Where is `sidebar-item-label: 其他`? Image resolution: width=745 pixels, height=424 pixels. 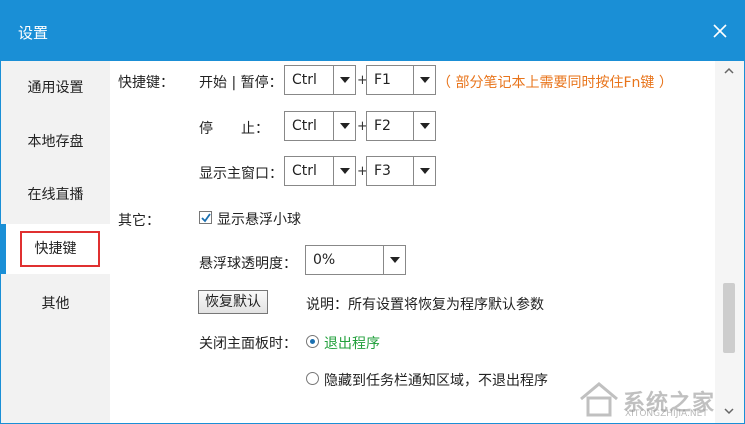 sidebar-item-label: 其他 is located at coordinates (55, 304).